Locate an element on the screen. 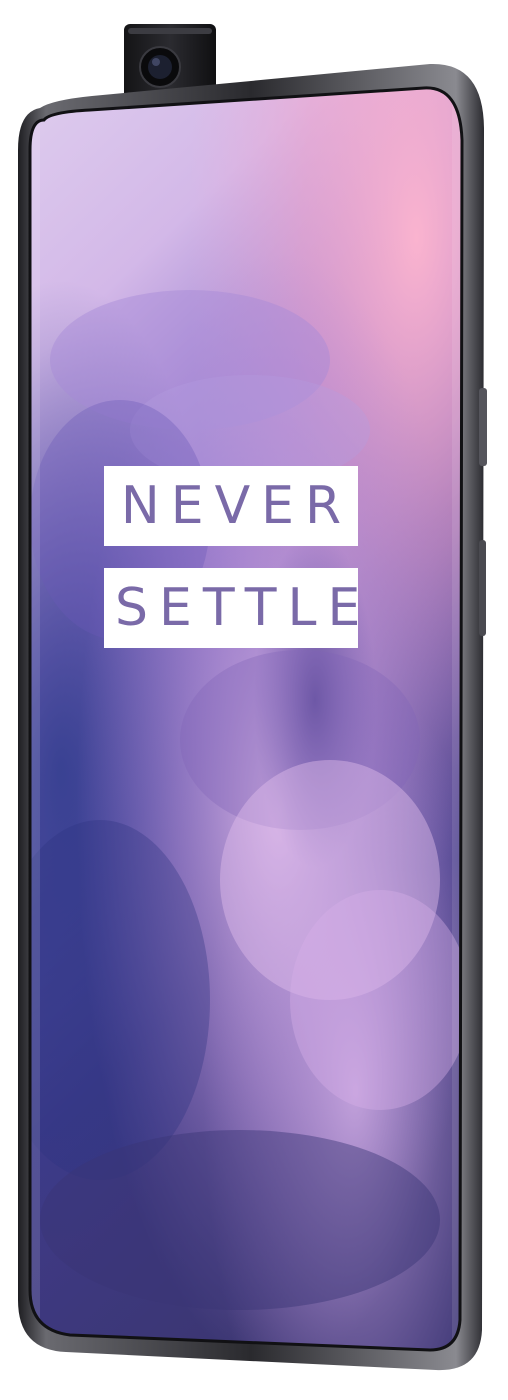  logo-box-top: NEVER is located at coordinates (231, 506).